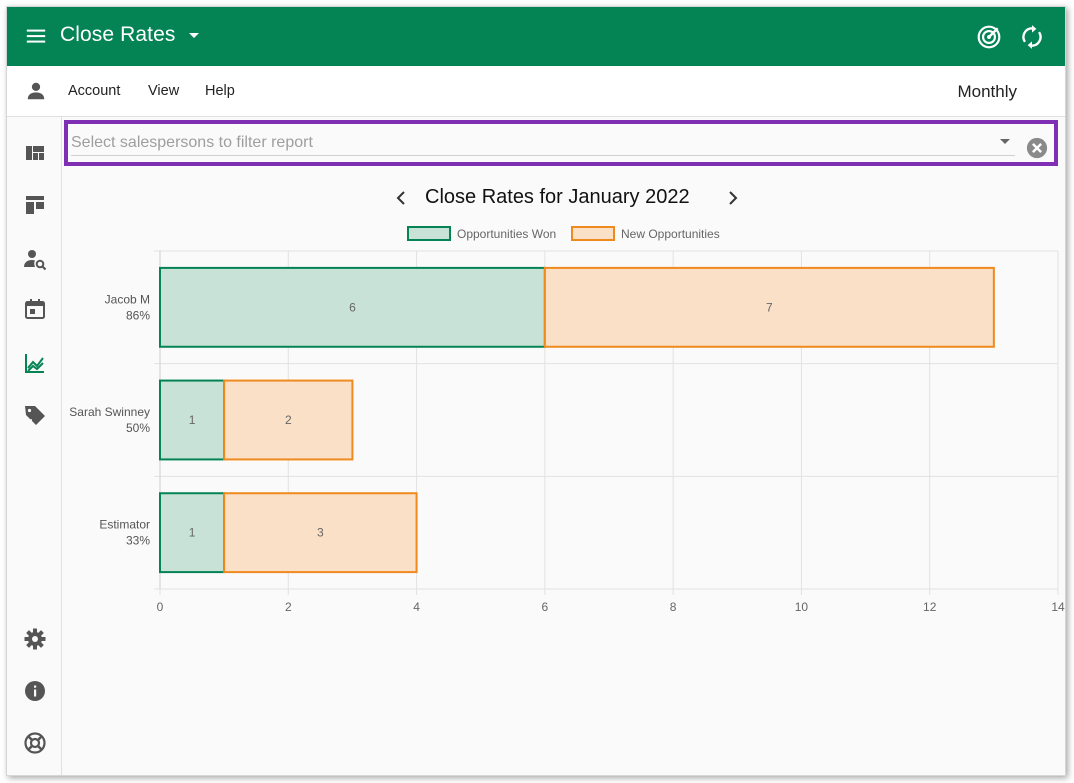  Describe the element at coordinates (109, 412) in the screenshot. I see `y-category-label: Sarah Swinney` at that location.